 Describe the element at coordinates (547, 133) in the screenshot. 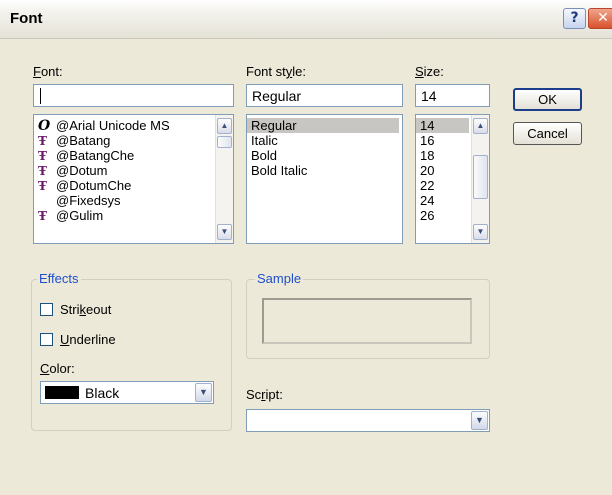

I see `cancel-button: Cancel` at that location.